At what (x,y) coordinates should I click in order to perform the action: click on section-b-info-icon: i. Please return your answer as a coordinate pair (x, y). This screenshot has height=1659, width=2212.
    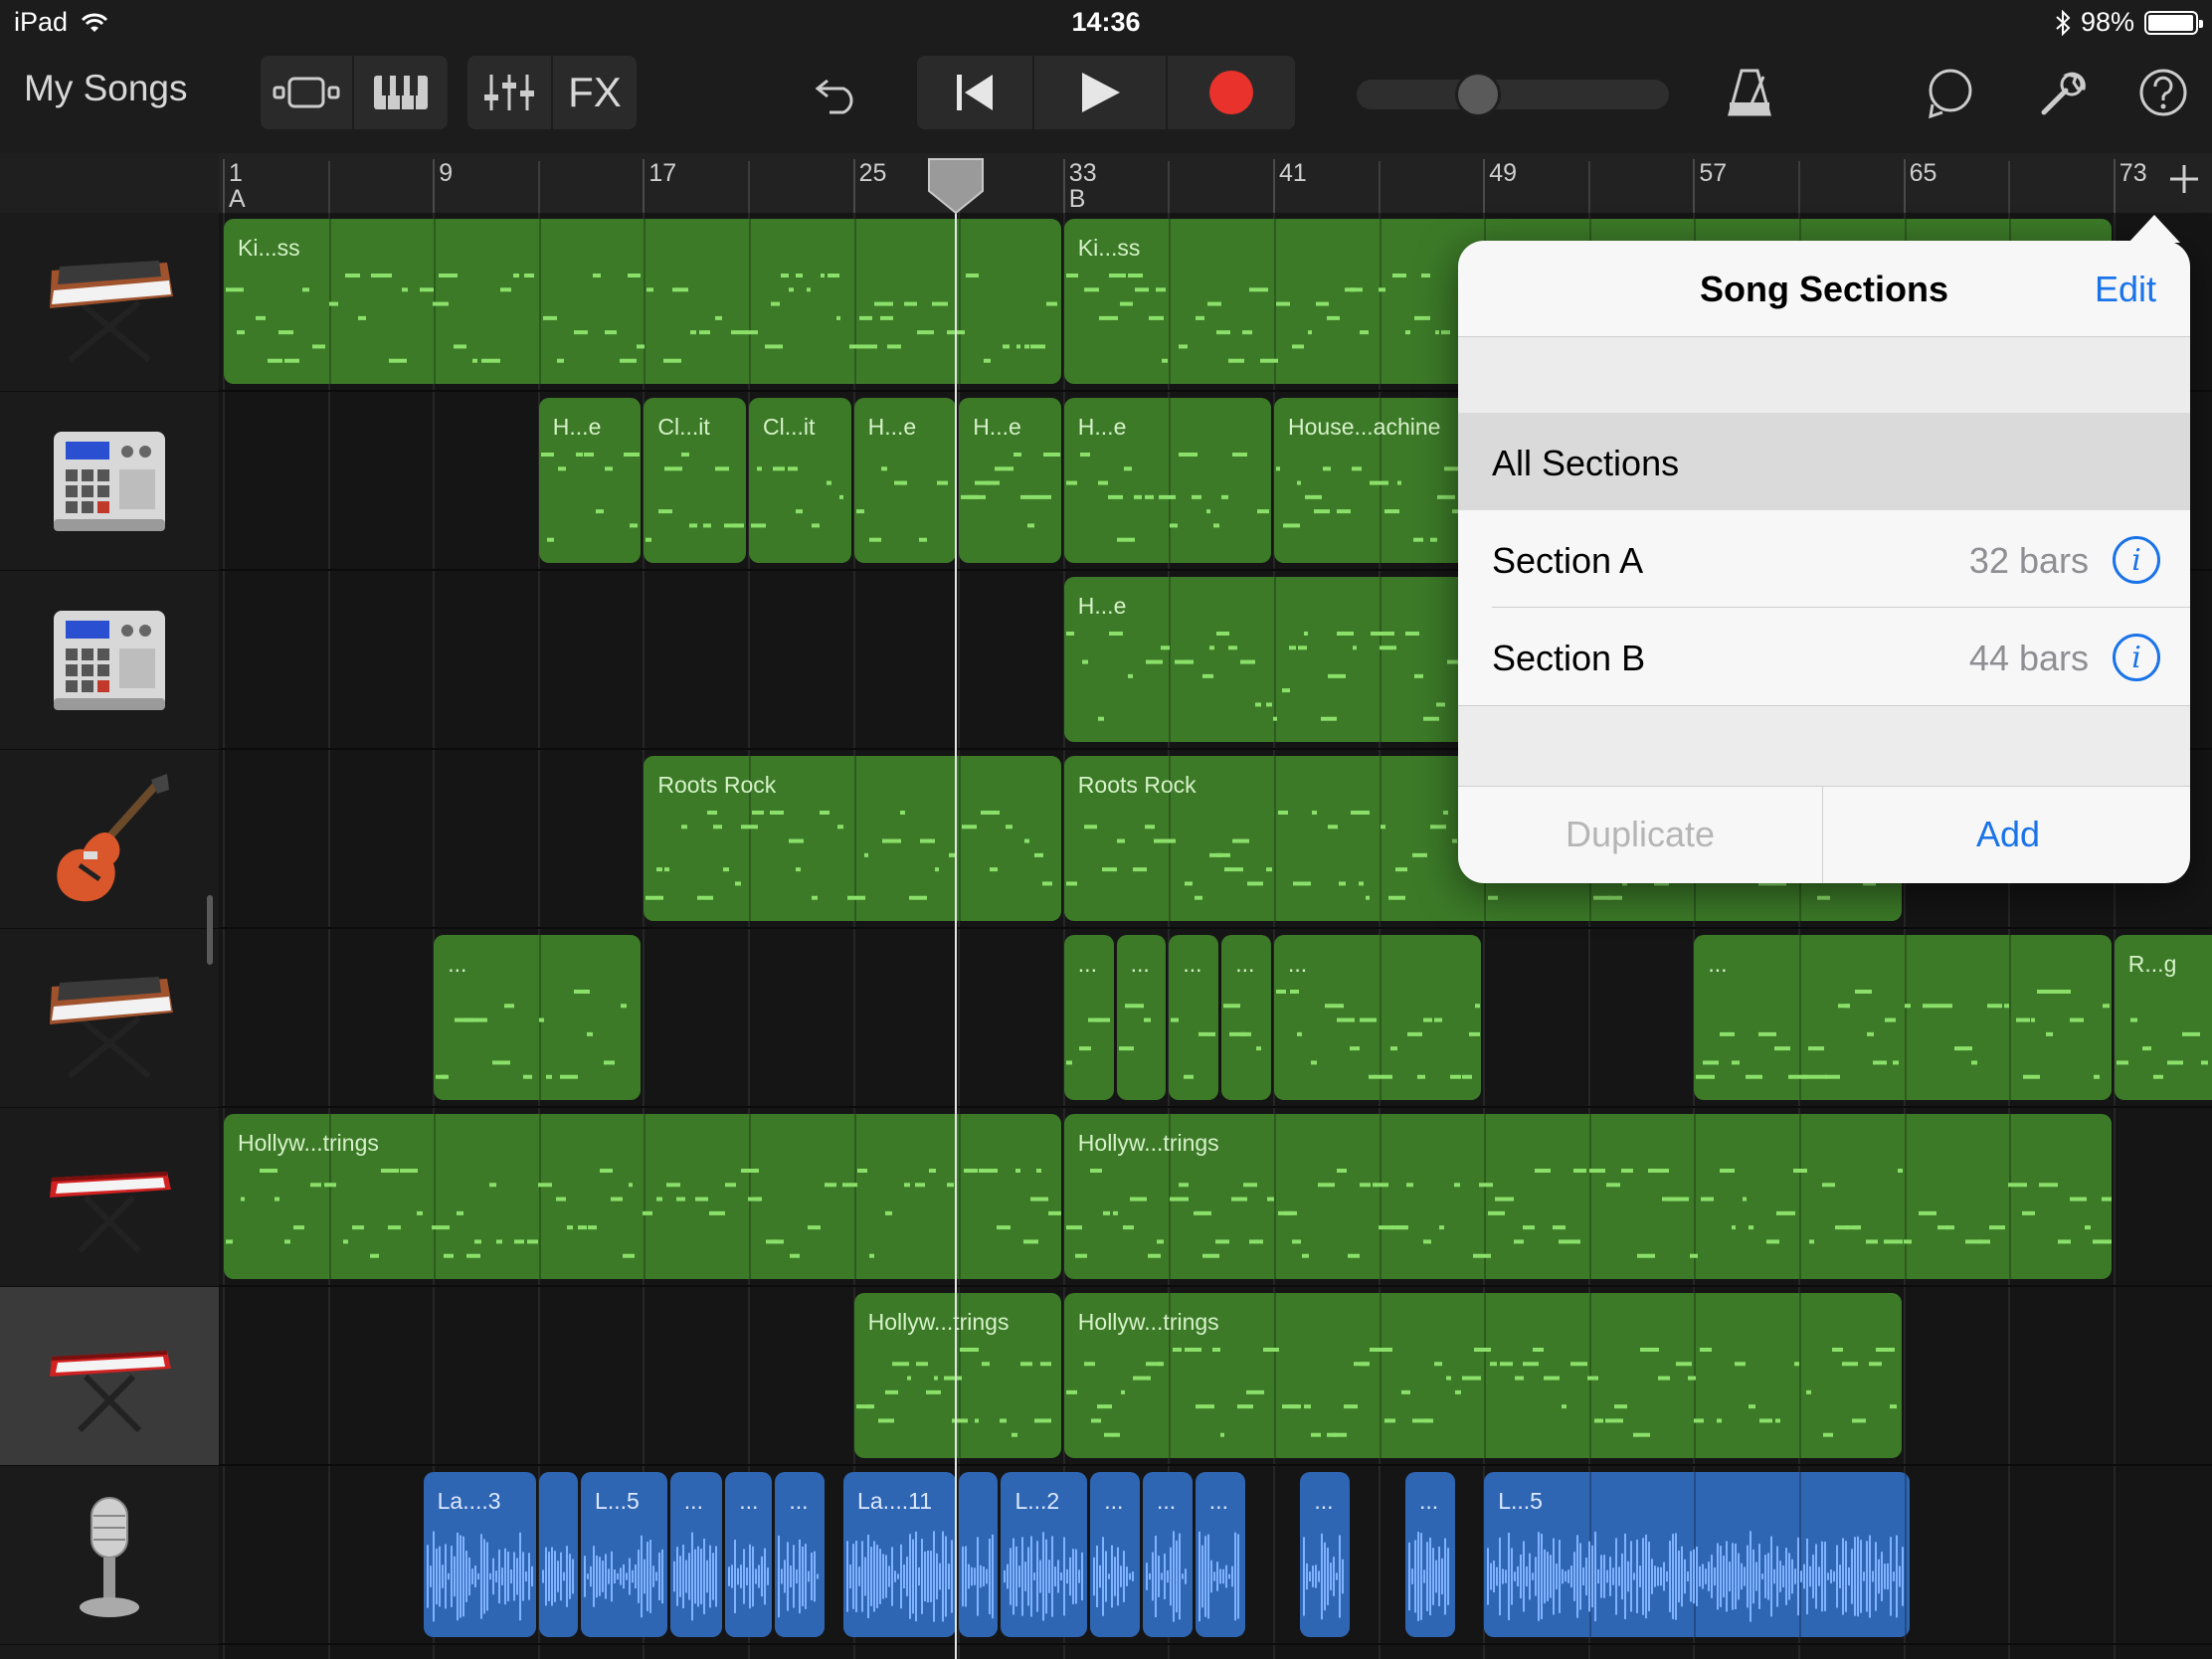
    Looking at the image, I should click on (2136, 657).